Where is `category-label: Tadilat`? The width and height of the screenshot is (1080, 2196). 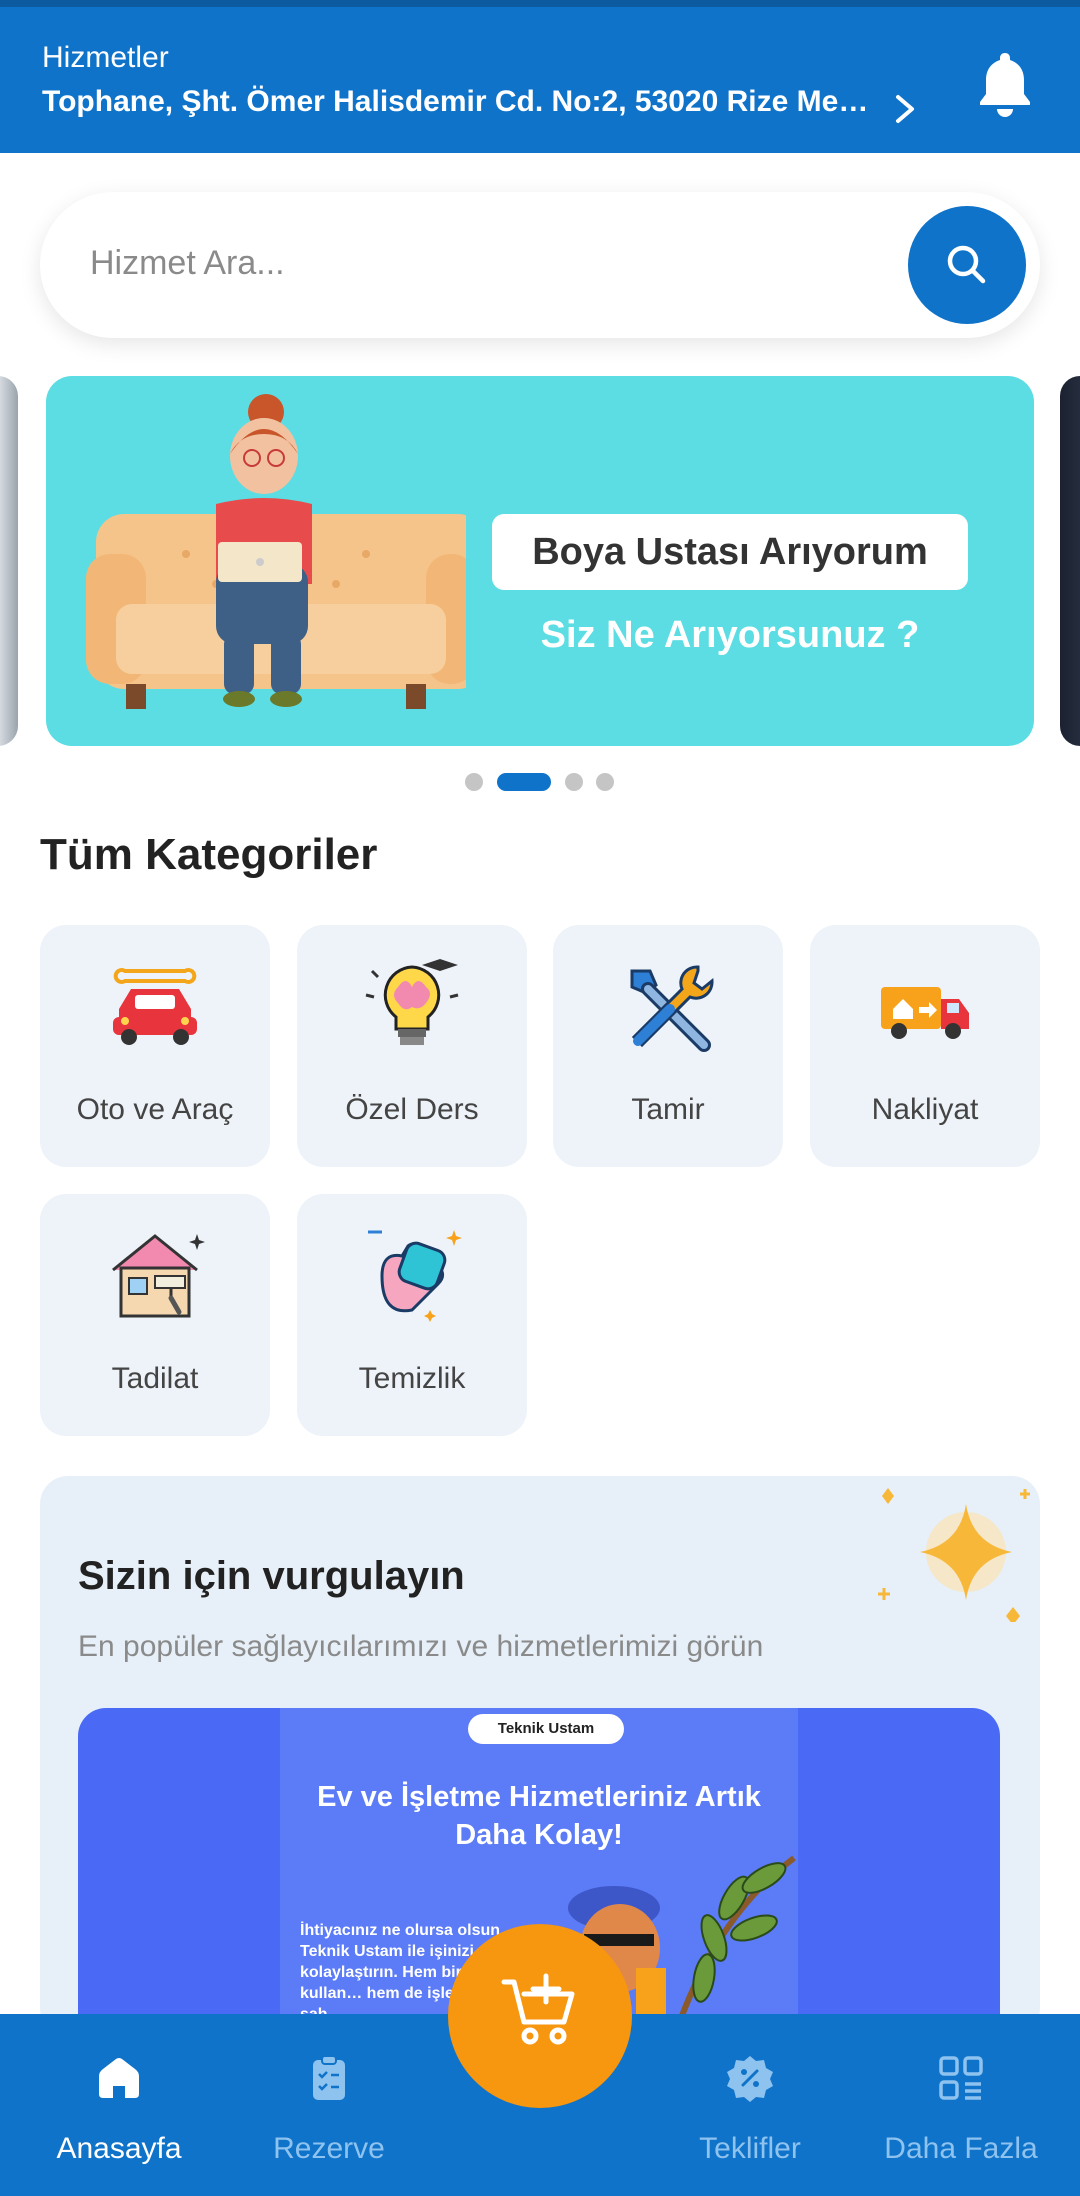 category-label: Tadilat is located at coordinates (155, 1378).